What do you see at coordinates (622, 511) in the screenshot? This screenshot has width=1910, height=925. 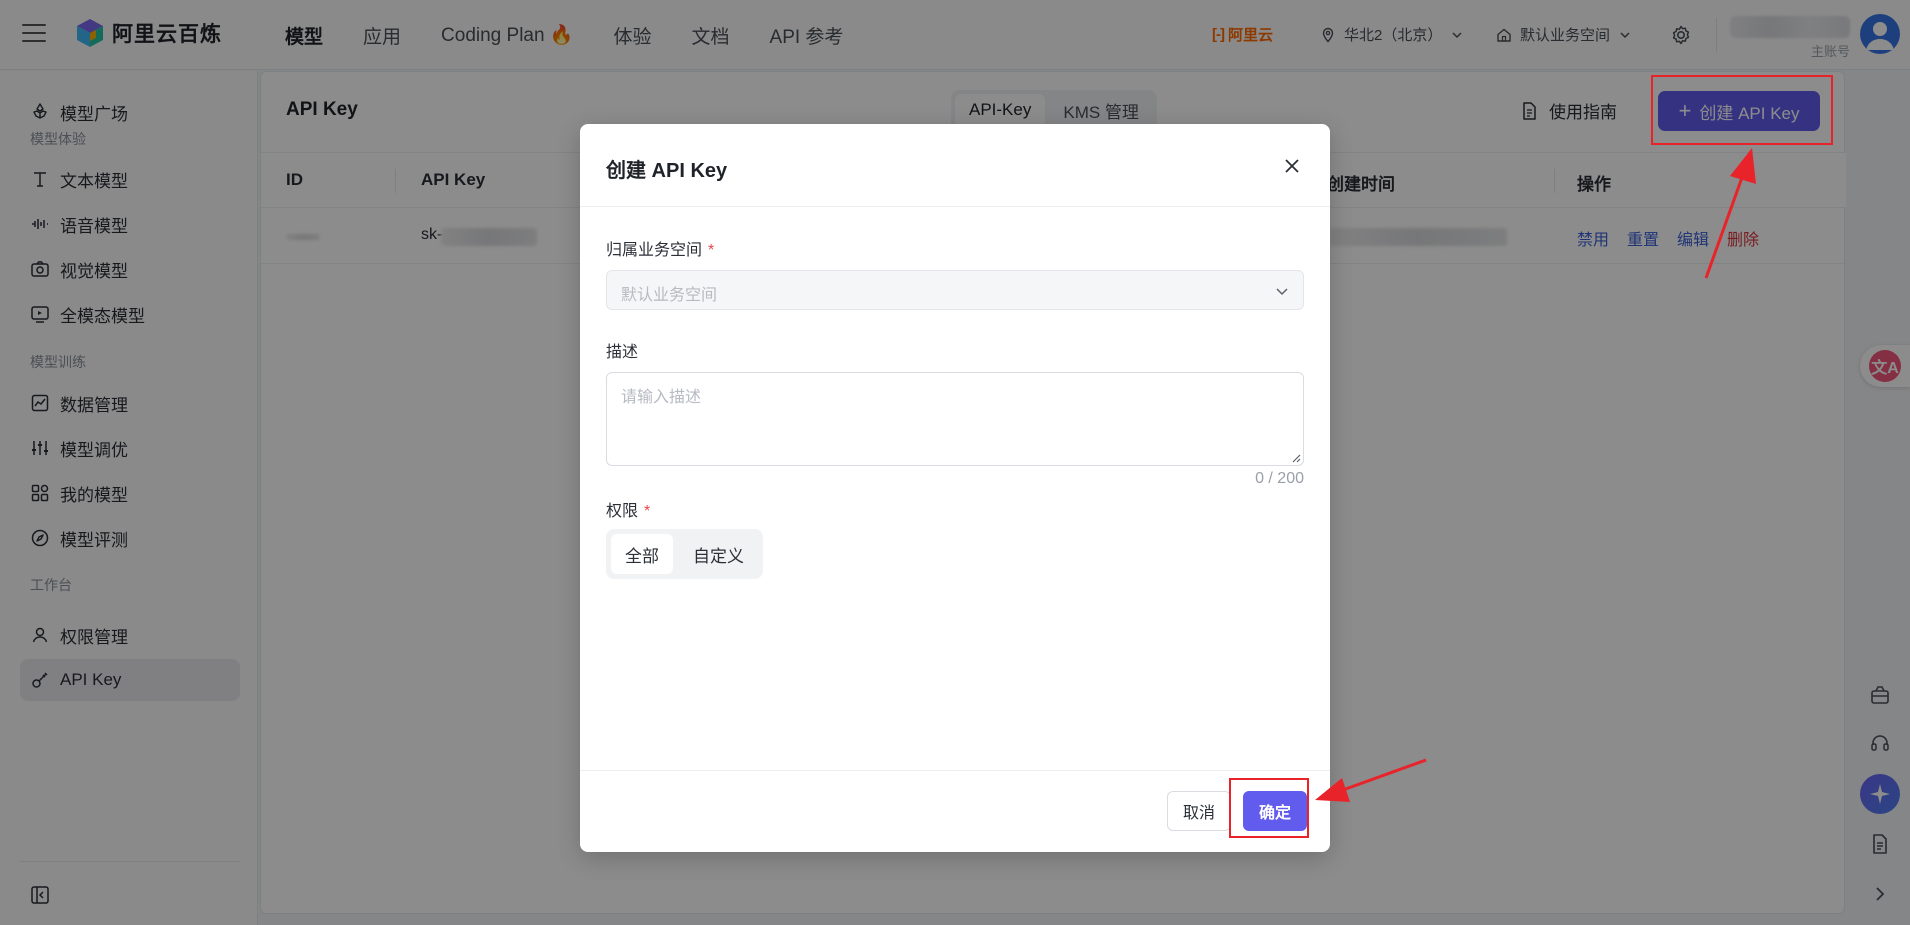 I see `permission-label-text: 权限` at bounding box center [622, 511].